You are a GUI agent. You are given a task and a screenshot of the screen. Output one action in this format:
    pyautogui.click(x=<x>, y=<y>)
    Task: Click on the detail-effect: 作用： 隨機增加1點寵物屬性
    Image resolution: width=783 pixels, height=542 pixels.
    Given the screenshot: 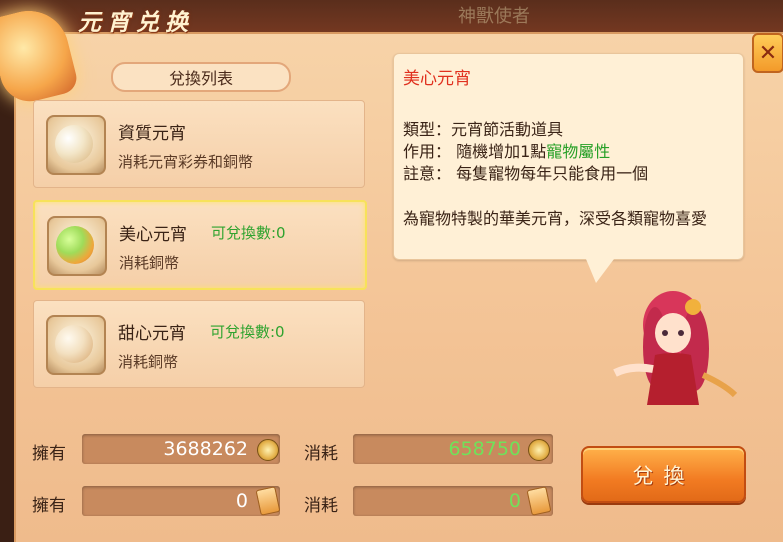 What is the action you would take?
    pyautogui.click(x=506, y=150)
    